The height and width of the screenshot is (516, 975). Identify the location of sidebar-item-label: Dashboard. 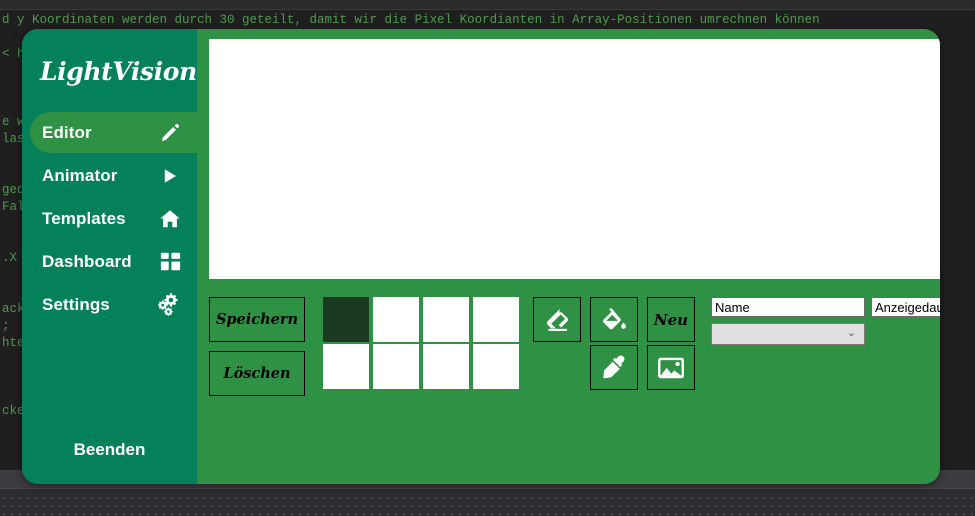
(87, 261).